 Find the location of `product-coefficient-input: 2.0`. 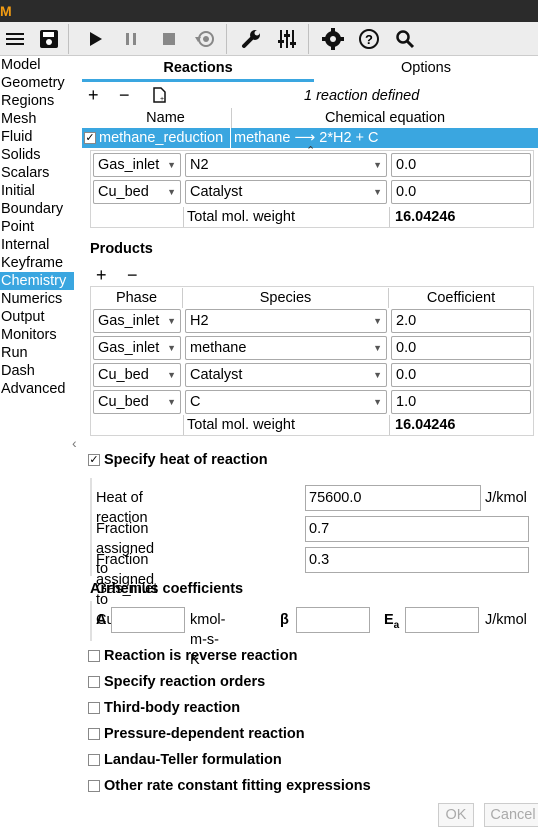

product-coefficient-input: 2.0 is located at coordinates (461, 321).